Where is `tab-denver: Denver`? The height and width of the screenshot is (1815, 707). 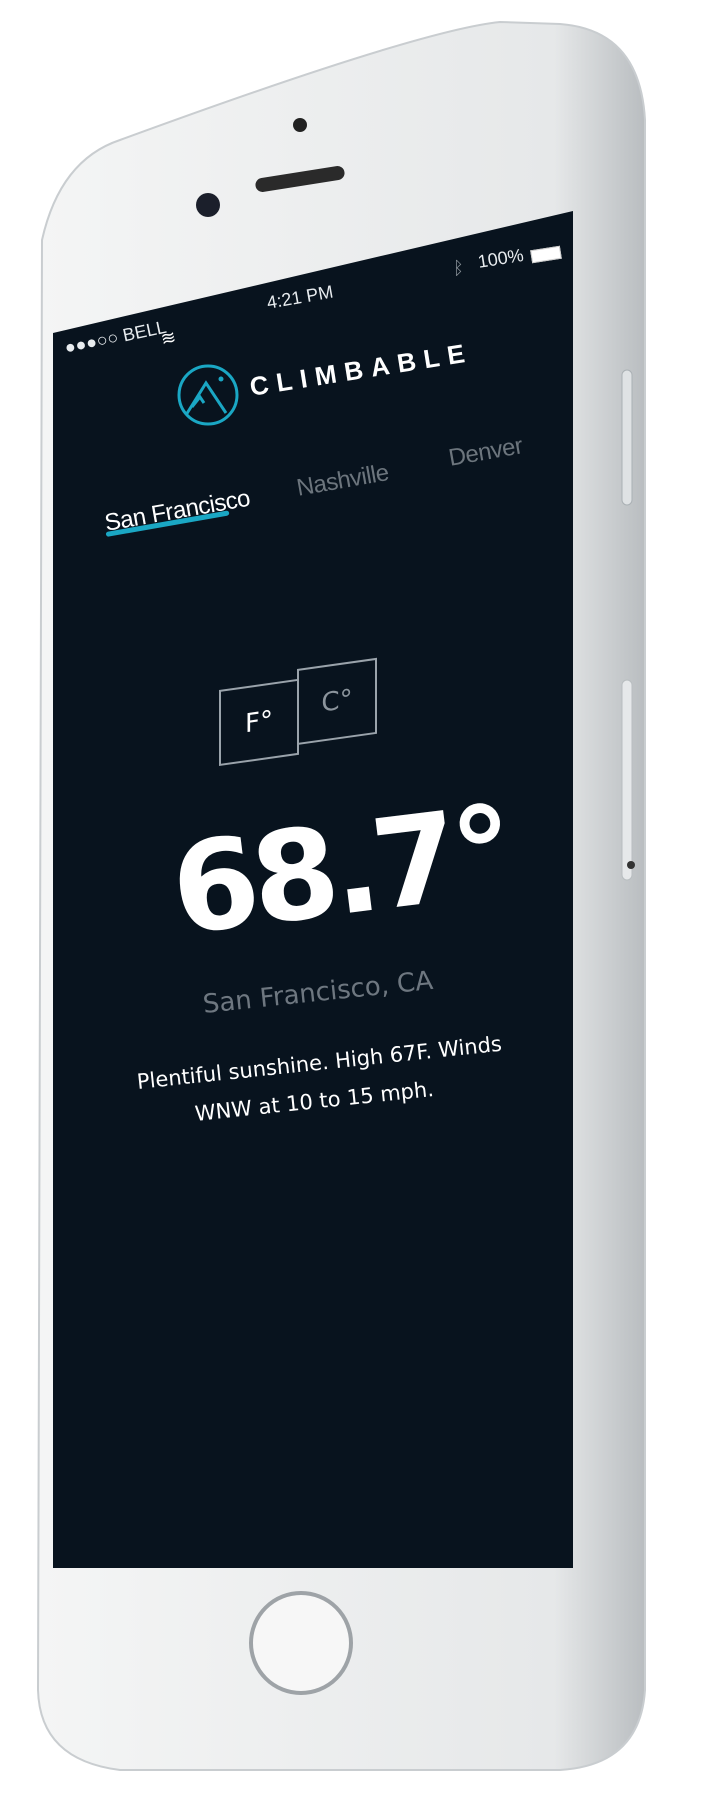
tab-denver: Denver is located at coordinates (486, 452).